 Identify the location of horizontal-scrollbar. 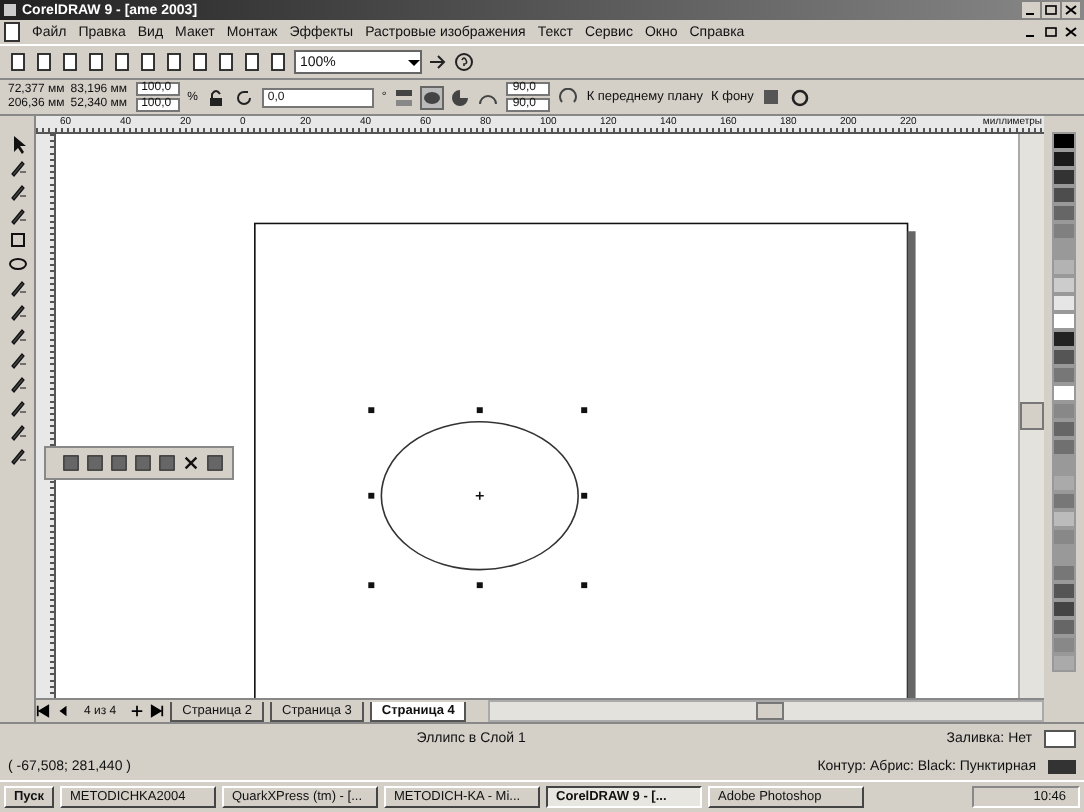
(766, 711).